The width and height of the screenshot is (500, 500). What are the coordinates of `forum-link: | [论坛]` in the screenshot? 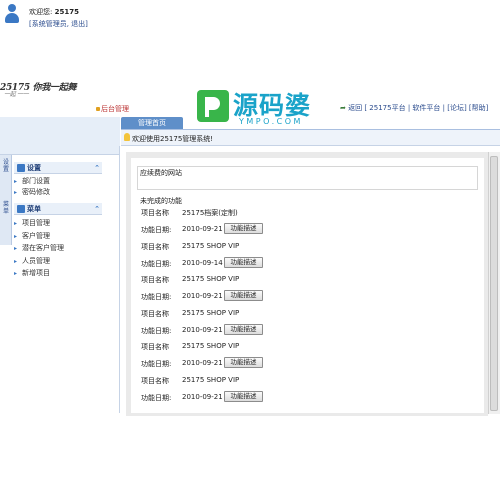 It's located at (455, 108).